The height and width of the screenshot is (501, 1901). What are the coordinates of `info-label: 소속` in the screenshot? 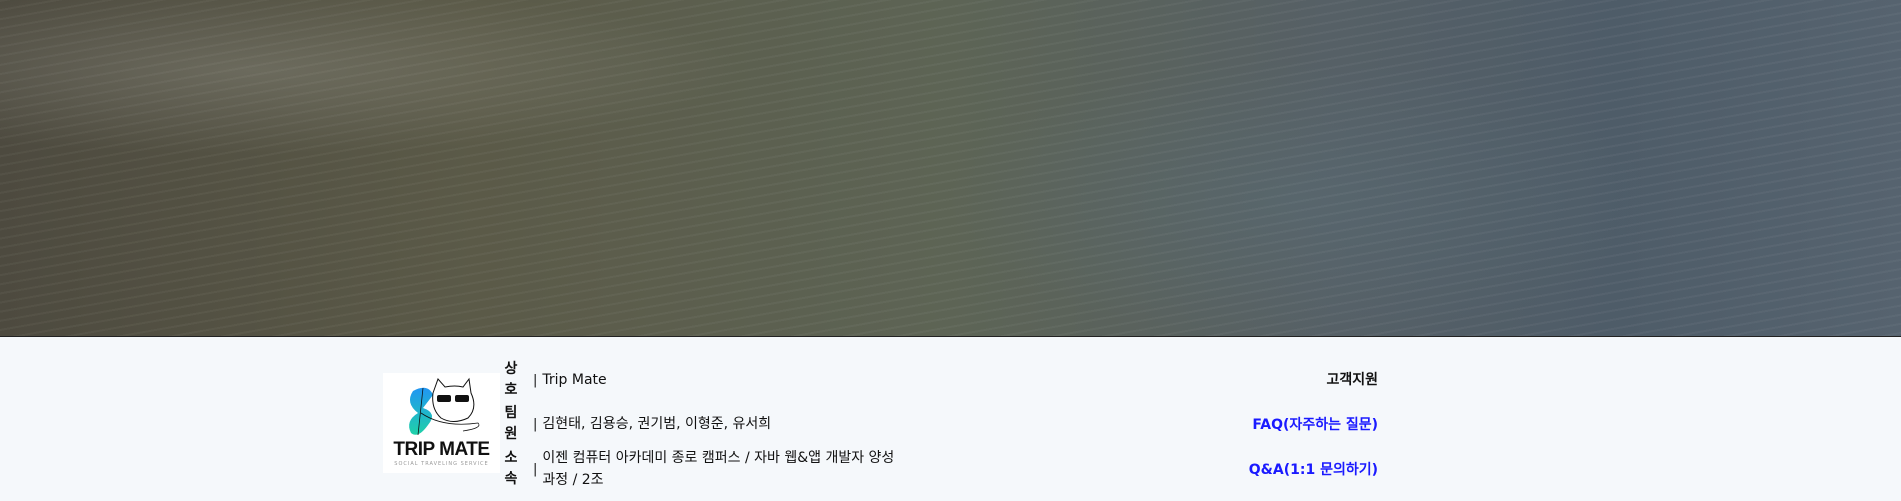 It's located at (511, 468).